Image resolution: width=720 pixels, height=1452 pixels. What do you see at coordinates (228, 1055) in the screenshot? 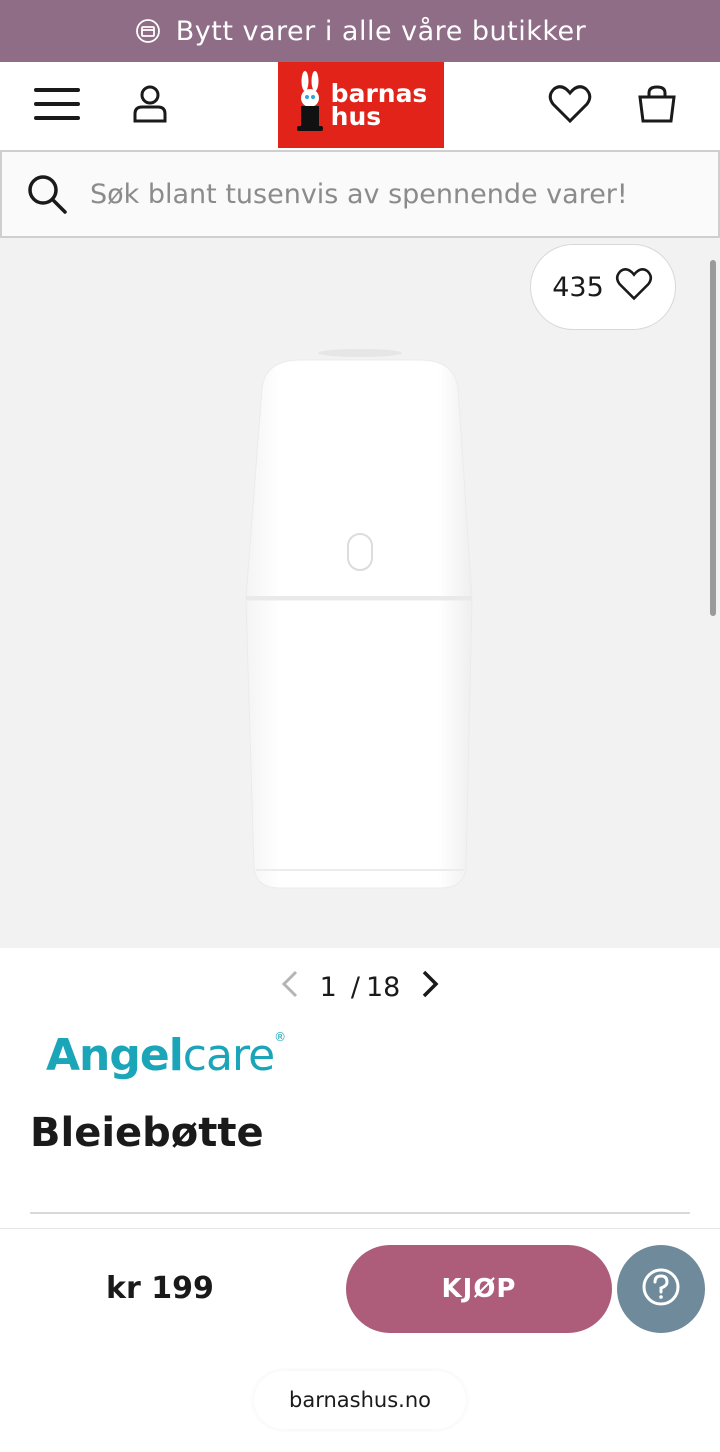
I see `brand-name-light: care` at bounding box center [228, 1055].